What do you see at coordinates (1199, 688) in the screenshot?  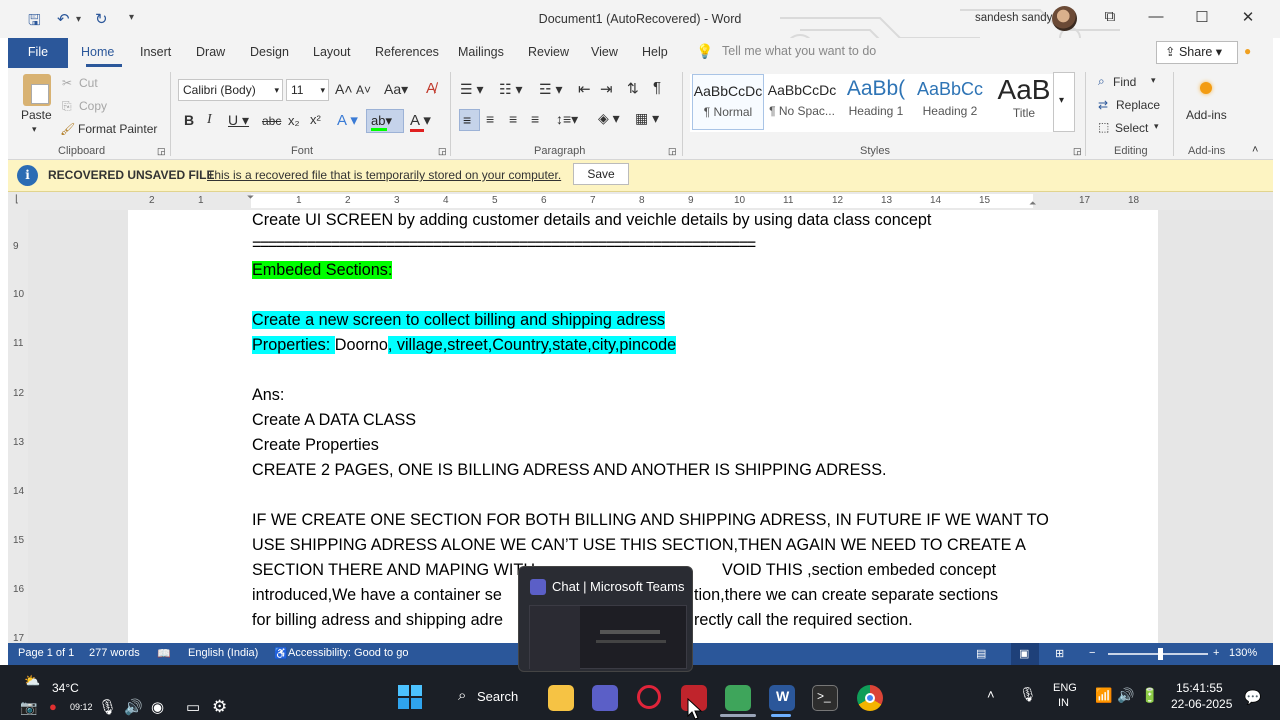 I see `clock-time: 15:41:55` at bounding box center [1199, 688].